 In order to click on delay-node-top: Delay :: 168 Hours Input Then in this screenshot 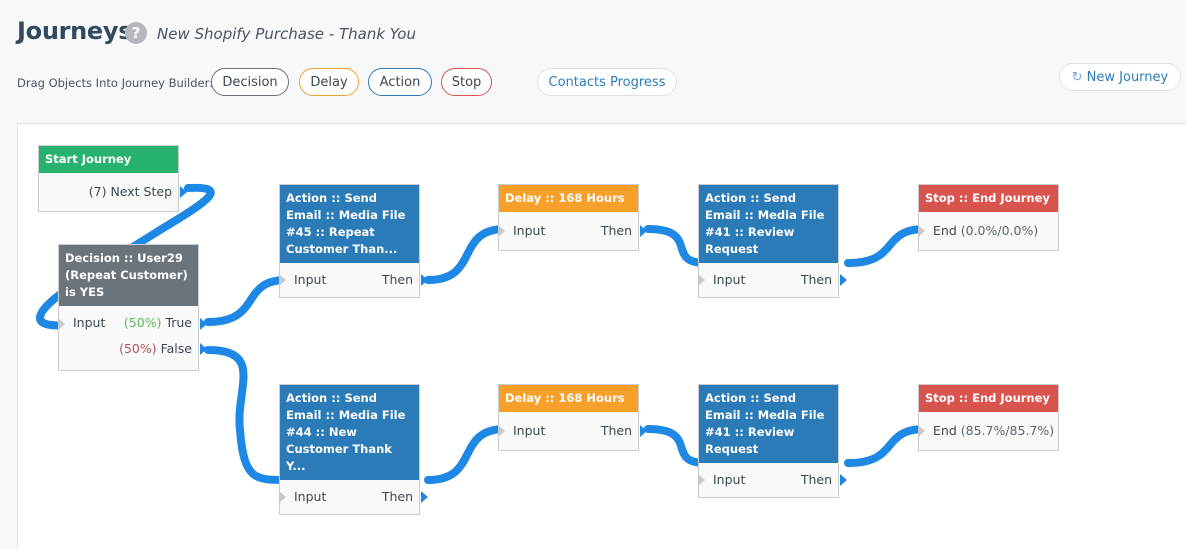, I will do `click(572, 217)`.